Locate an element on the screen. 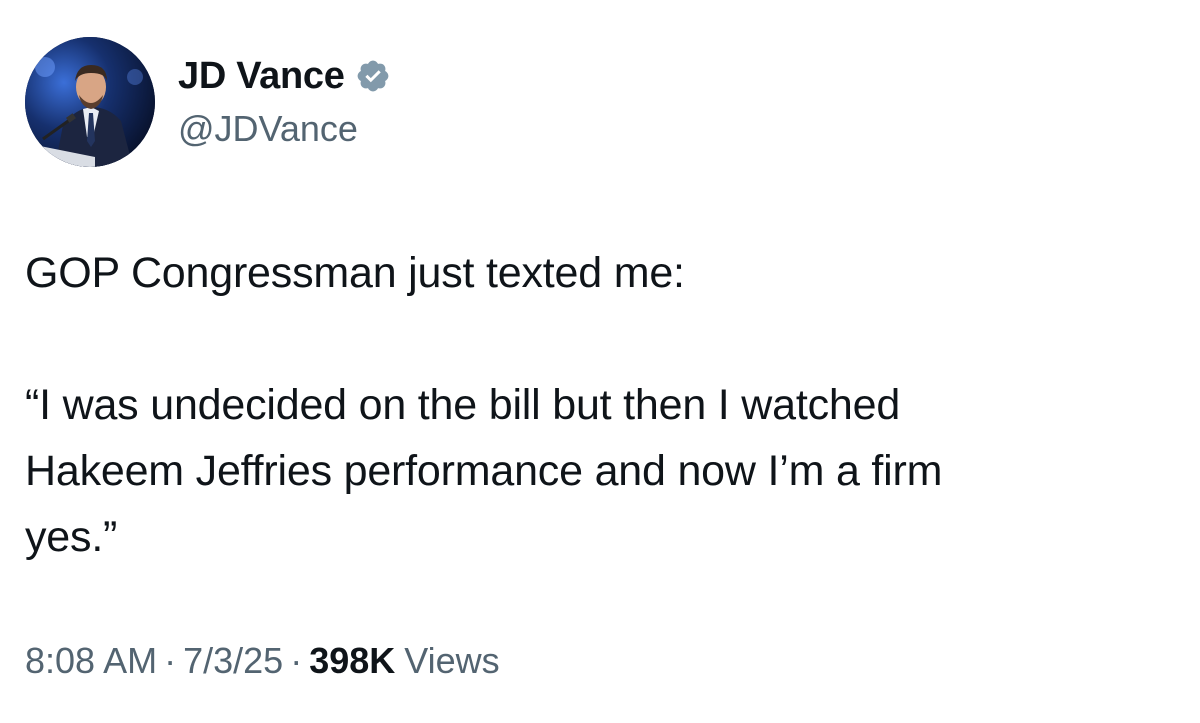 This screenshot has width=1200, height=723. tweet-time: 8:08 AM is located at coordinates (91, 661).